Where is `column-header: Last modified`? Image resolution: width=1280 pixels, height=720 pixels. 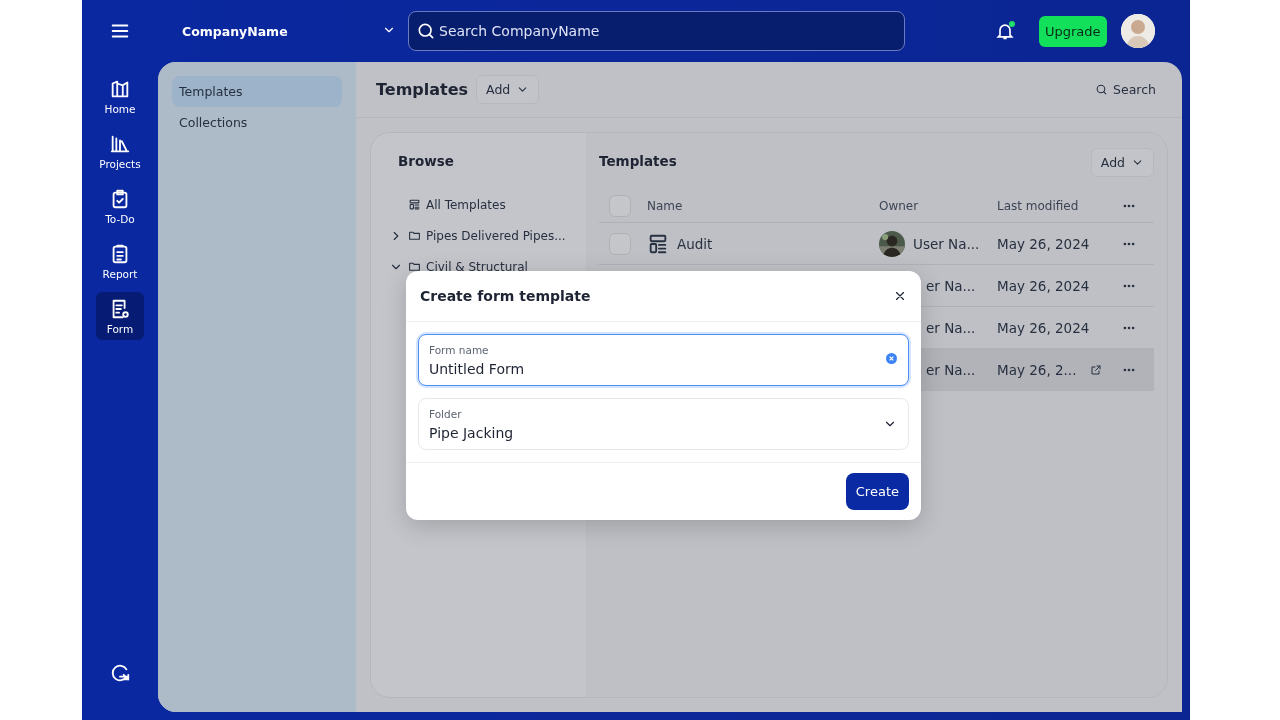
column-header: Last modified is located at coordinates (1038, 206).